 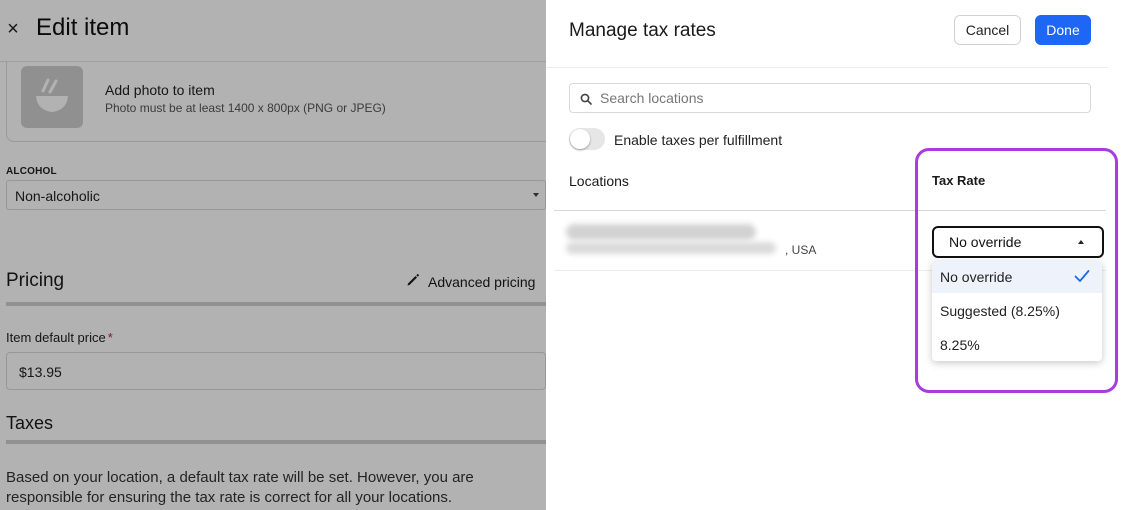 I want to click on checkmark-icon, so click(x=1082, y=276).